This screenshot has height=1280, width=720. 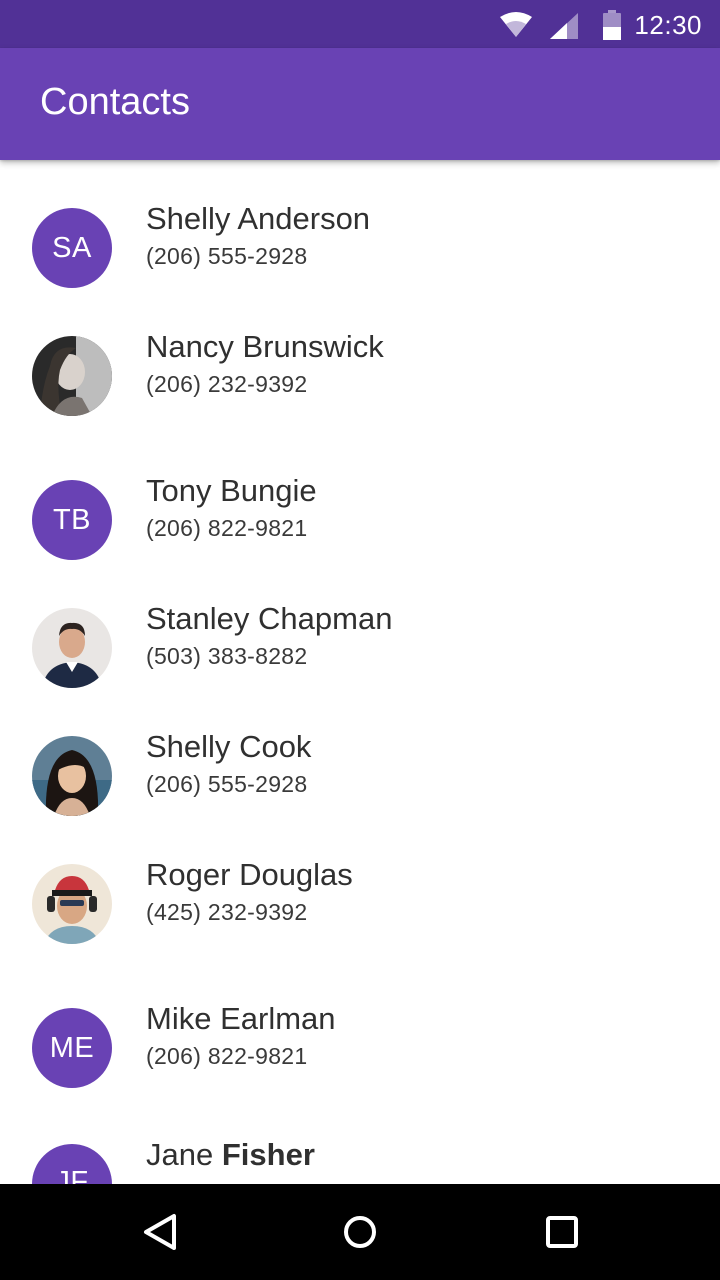 I want to click on status-bar: 12:30, so click(x=360, y=24).